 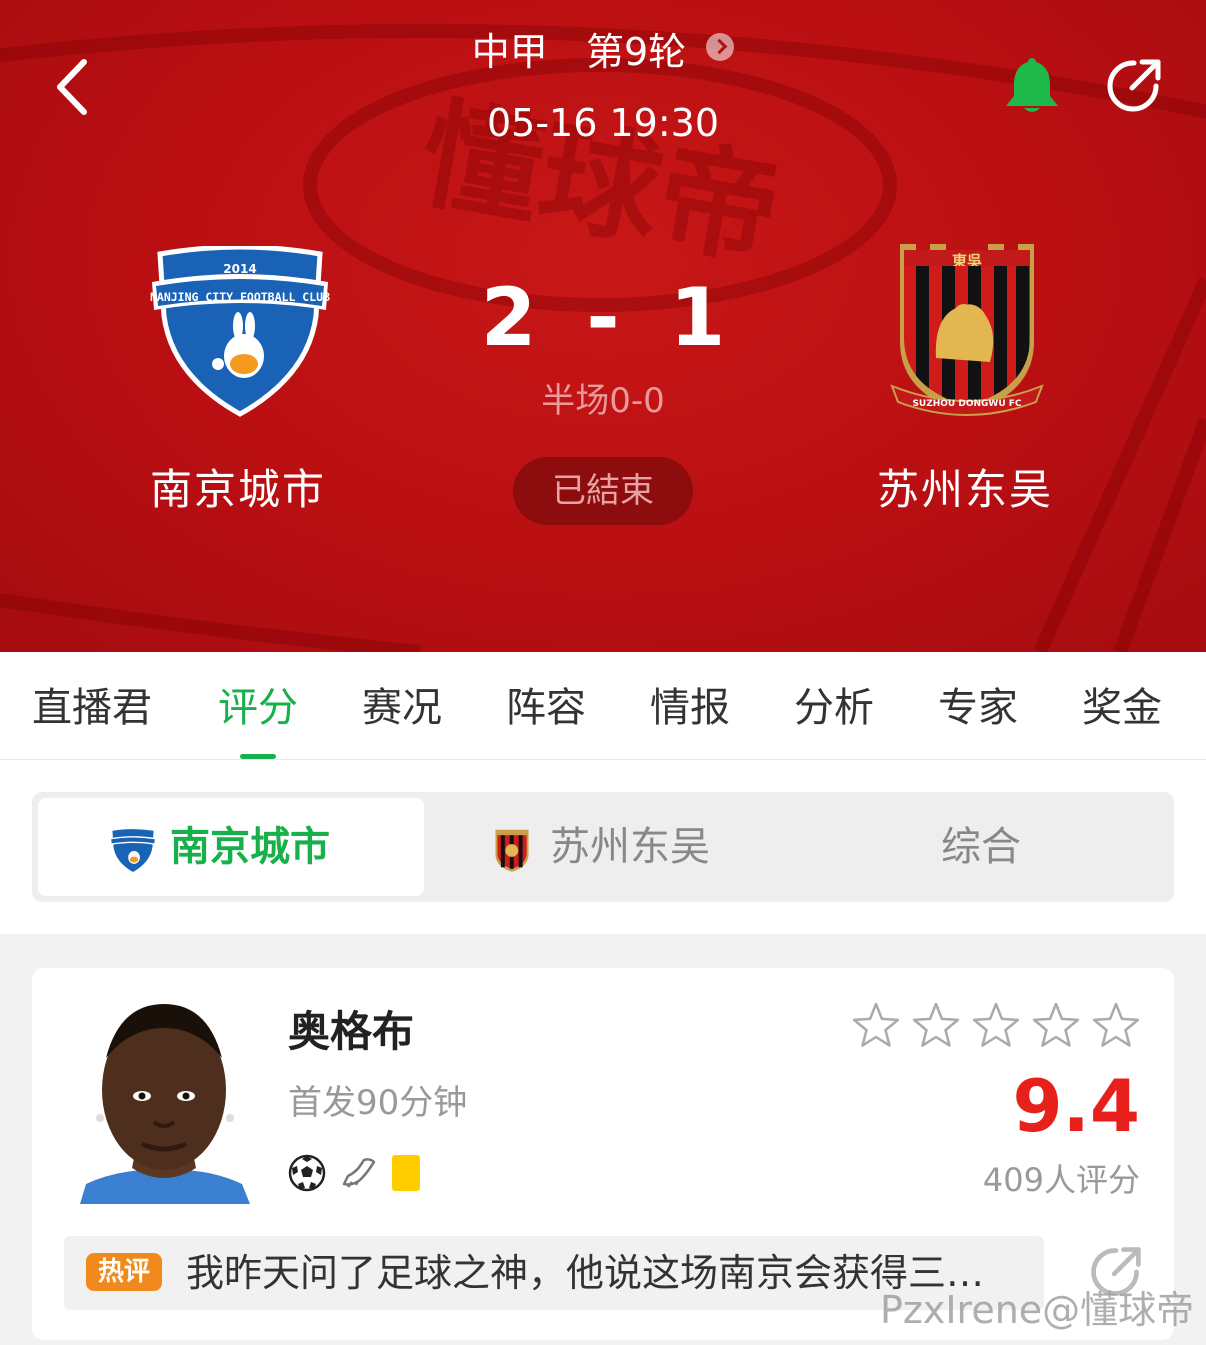 What do you see at coordinates (239, 269) in the screenshot?
I see `svg-text: 2014` at bounding box center [239, 269].